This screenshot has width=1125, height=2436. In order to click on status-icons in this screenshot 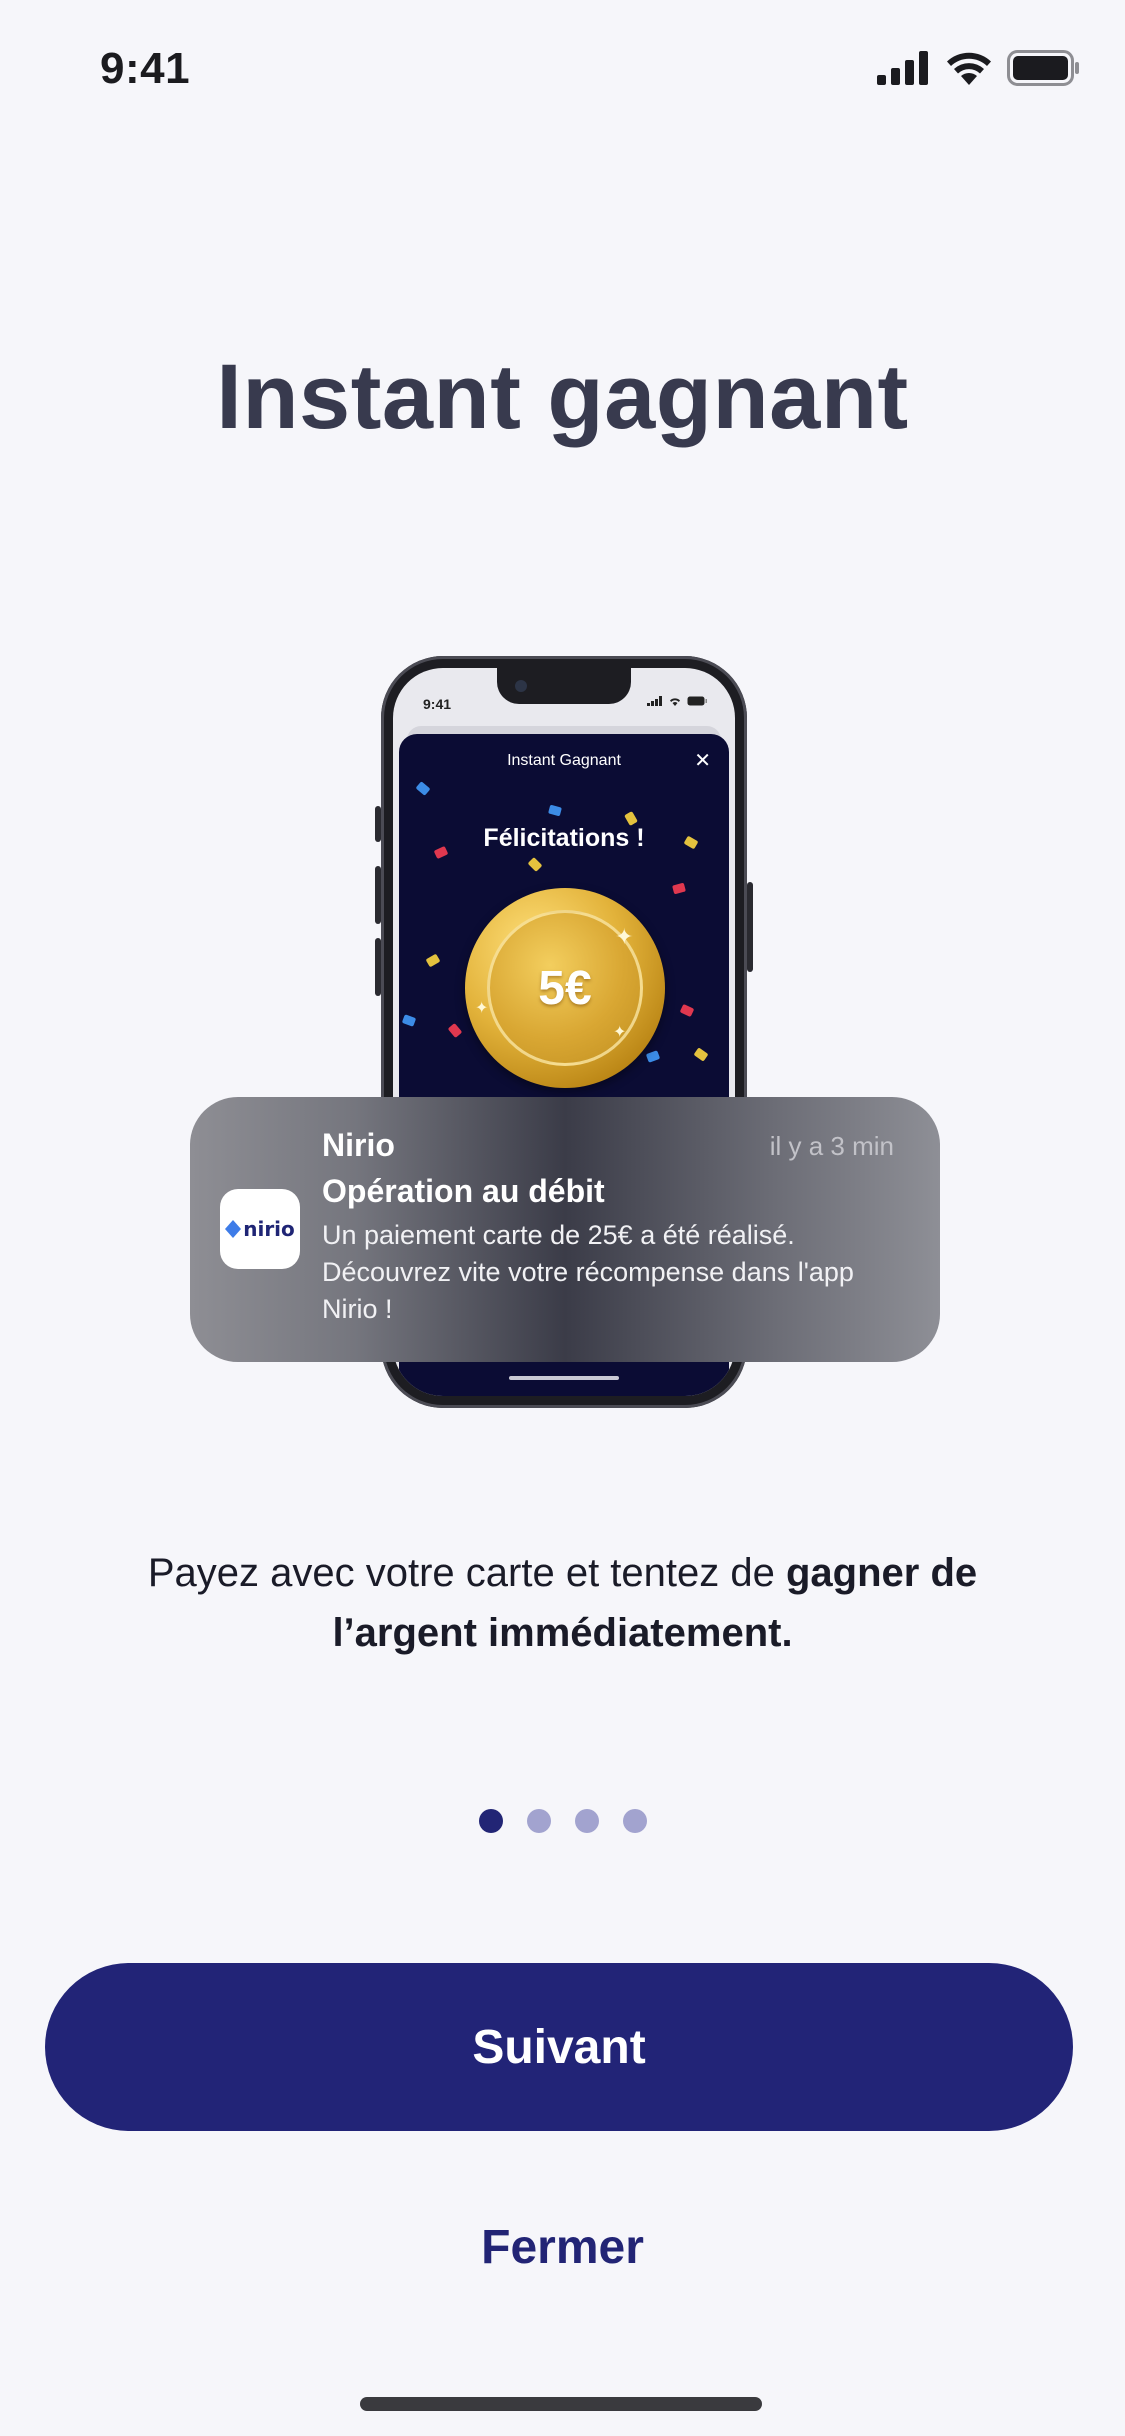, I will do `click(979, 70)`.